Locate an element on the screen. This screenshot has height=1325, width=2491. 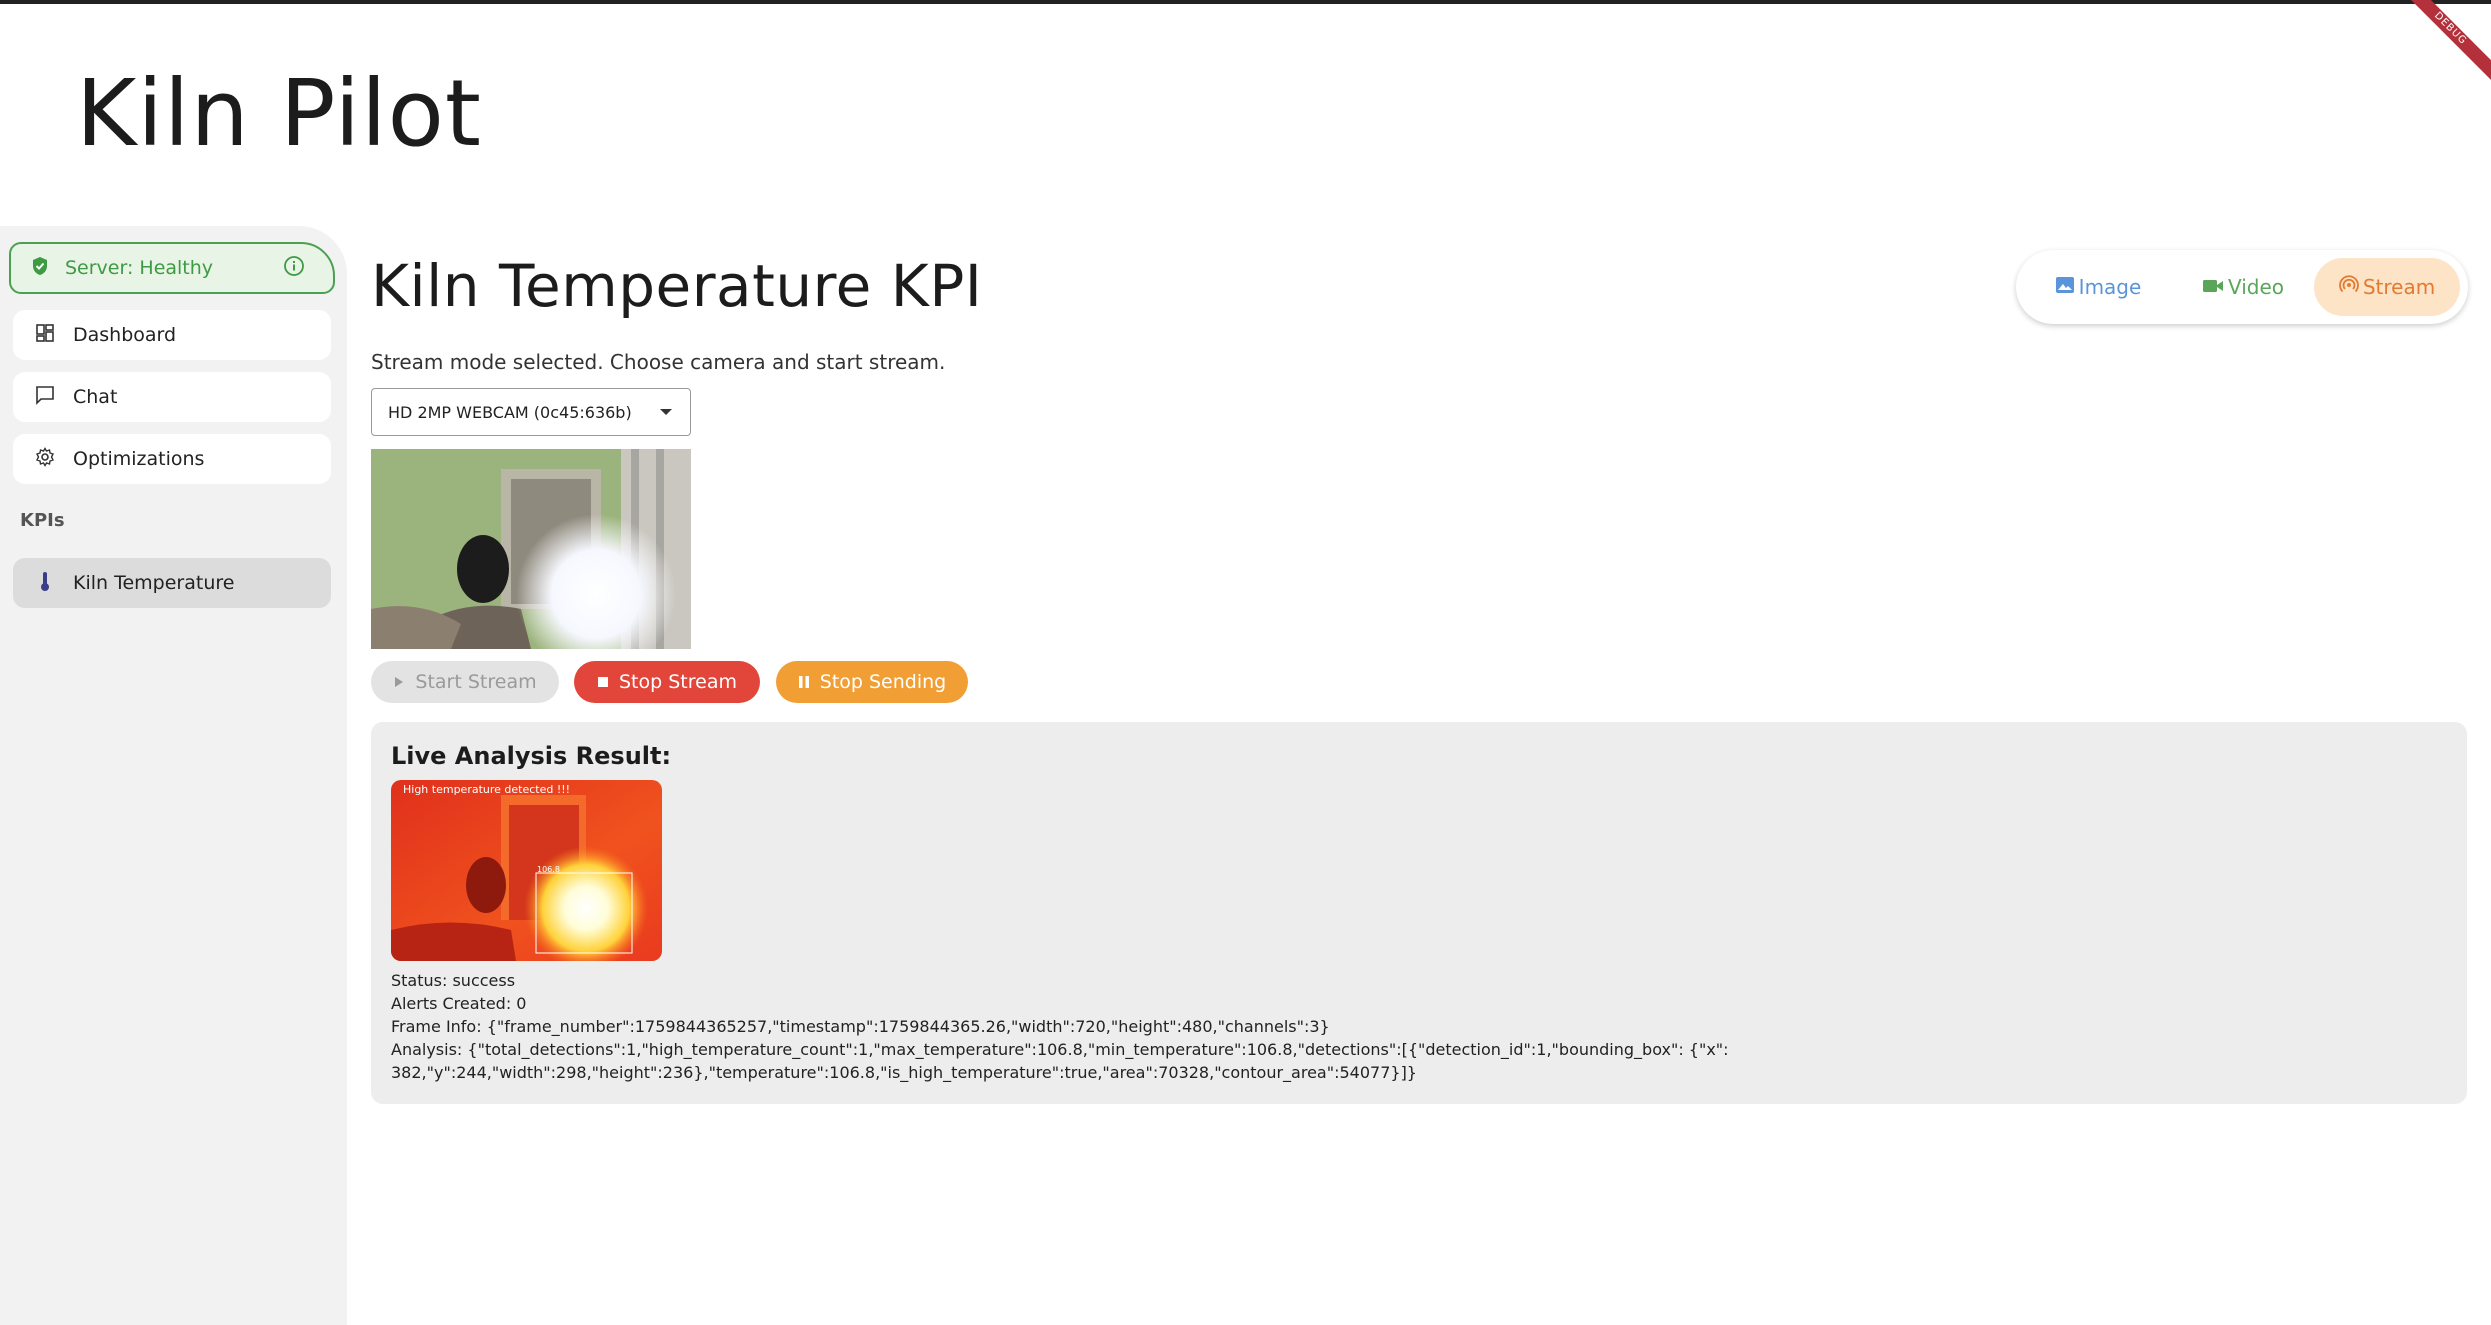
sidebar-item-label: Dashboard is located at coordinates (125, 335).